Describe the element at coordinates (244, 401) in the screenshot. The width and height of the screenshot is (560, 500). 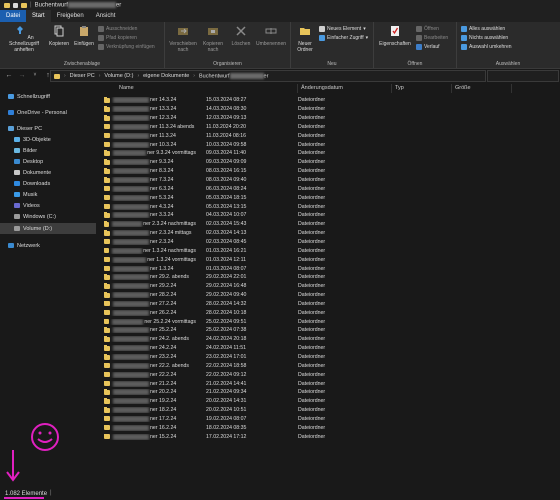
I see `table-row: ner 19.2.24 20.02.2024 14:31 Dateiordner` at that location.